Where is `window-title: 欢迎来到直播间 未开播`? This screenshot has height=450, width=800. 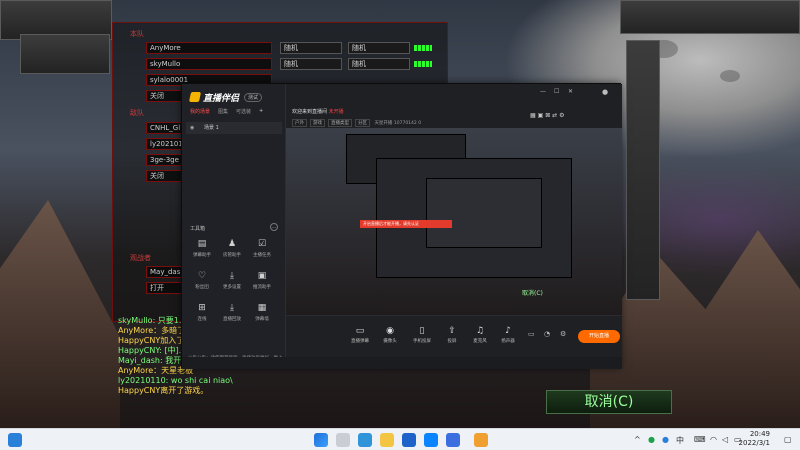
window-title: 欢迎来到直播间 未开播 is located at coordinates (318, 111).